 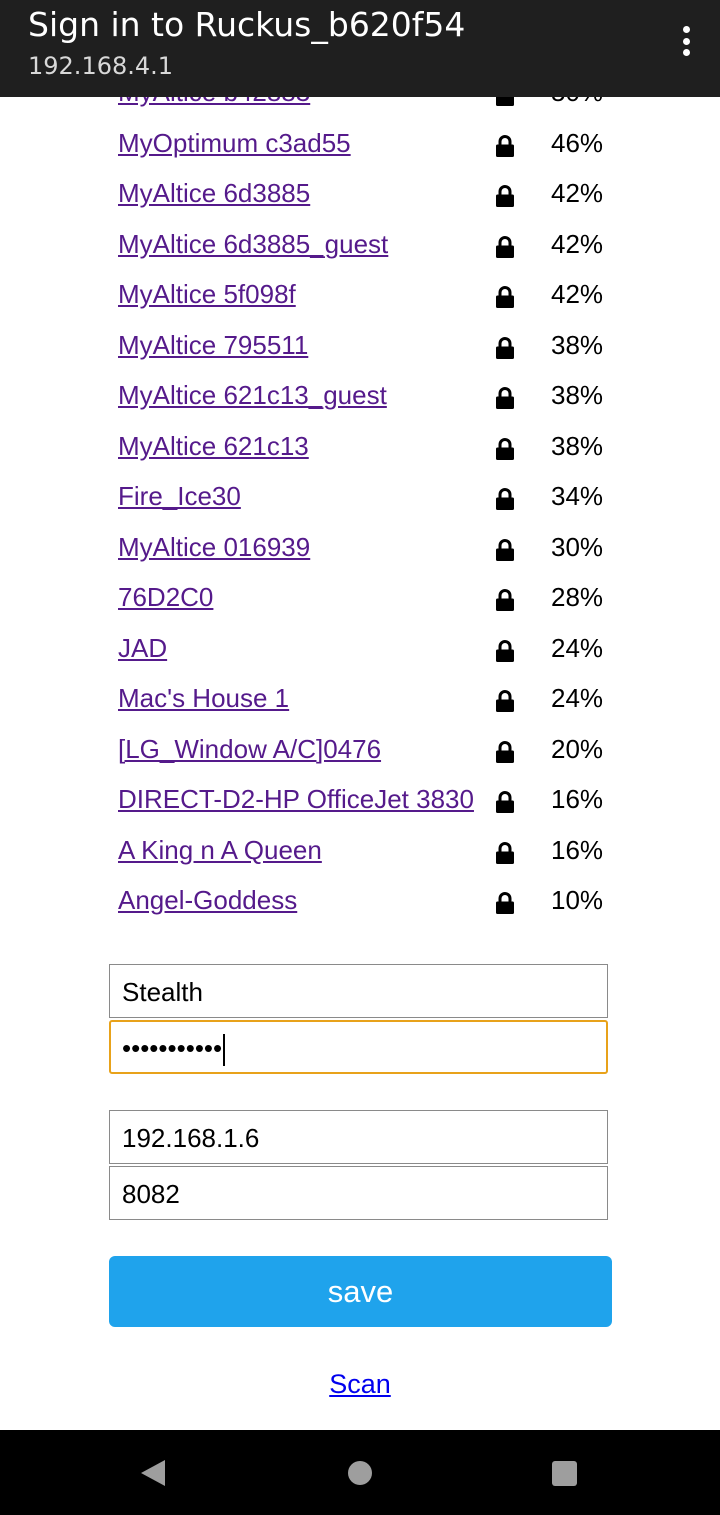 What do you see at coordinates (296, 799) in the screenshot?
I see `network-ssid-link: DIRECT-D2-HP OfficeJet 3830` at bounding box center [296, 799].